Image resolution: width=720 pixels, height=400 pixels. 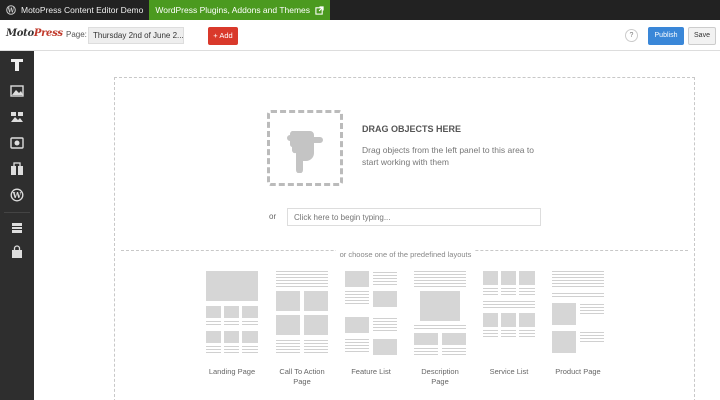 What do you see at coordinates (20, 33) in the screenshot?
I see `logo-part-1: Moto` at bounding box center [20, 33].